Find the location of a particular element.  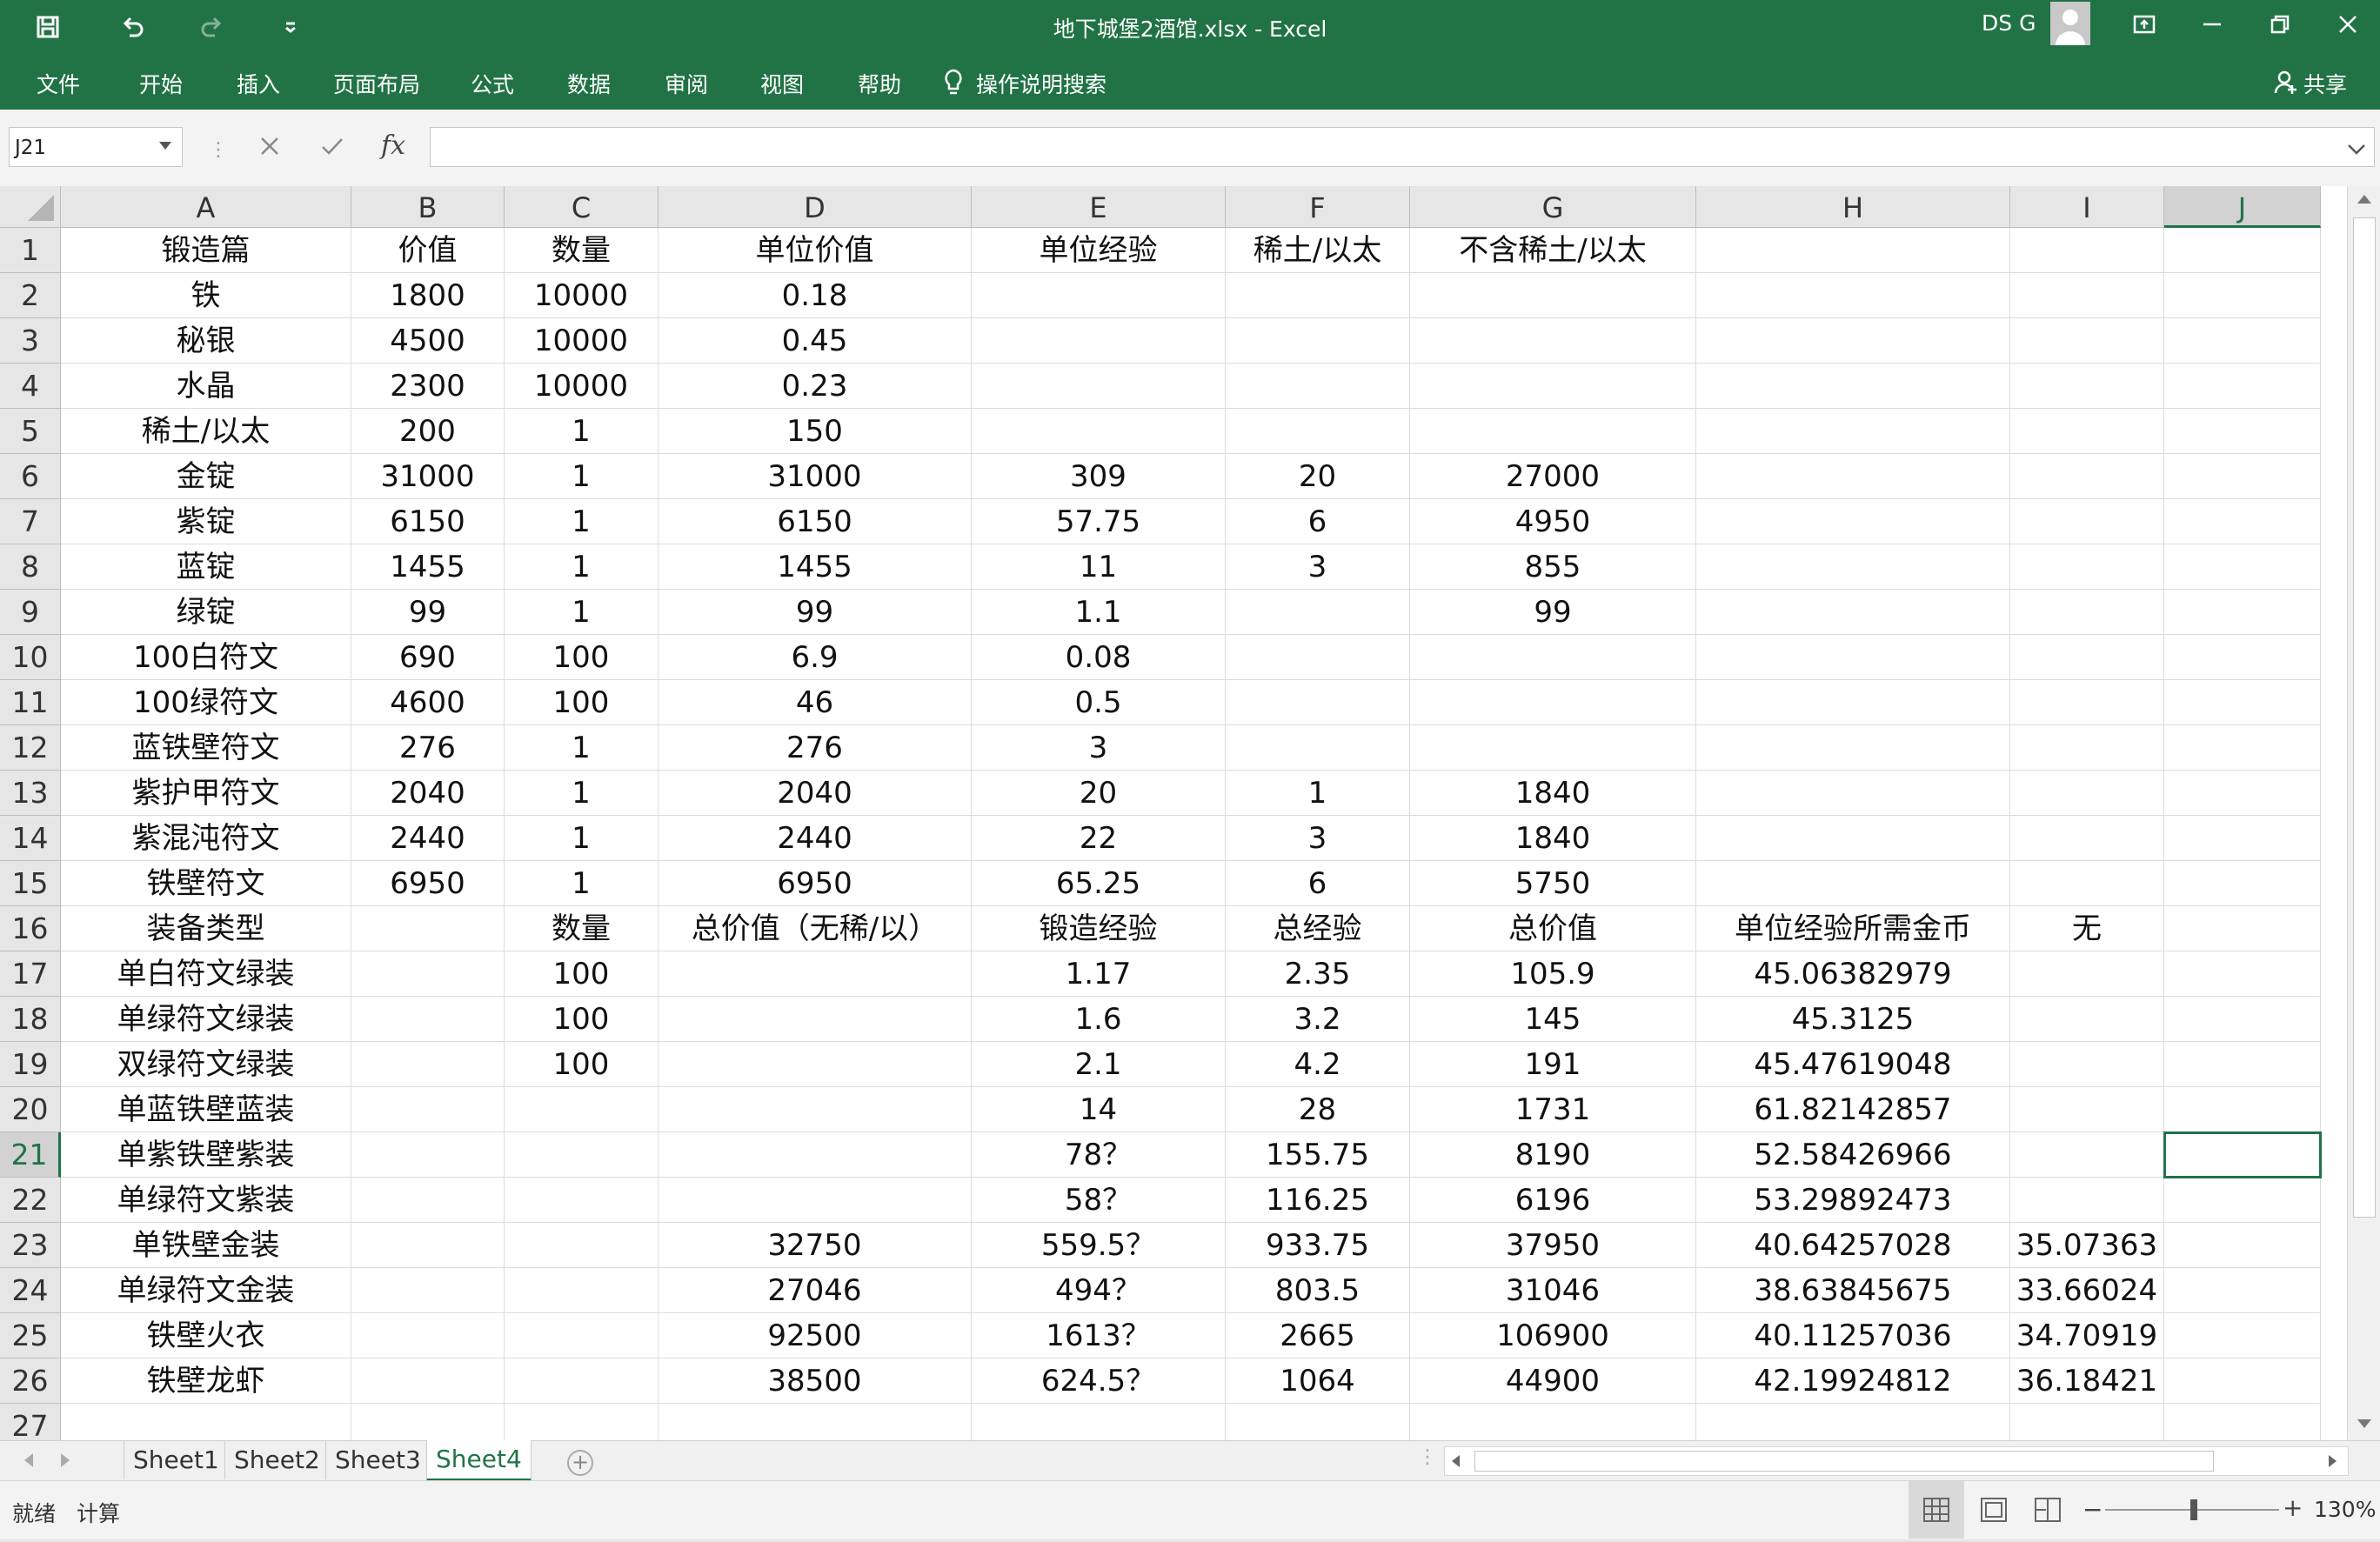

cell-f6: 20 is located at coordinates (1318, 476).